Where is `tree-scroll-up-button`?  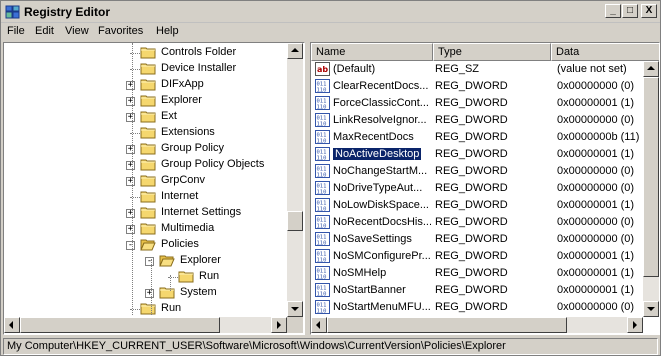
tree-scroll-up-button is located at coordinates (295, 51).